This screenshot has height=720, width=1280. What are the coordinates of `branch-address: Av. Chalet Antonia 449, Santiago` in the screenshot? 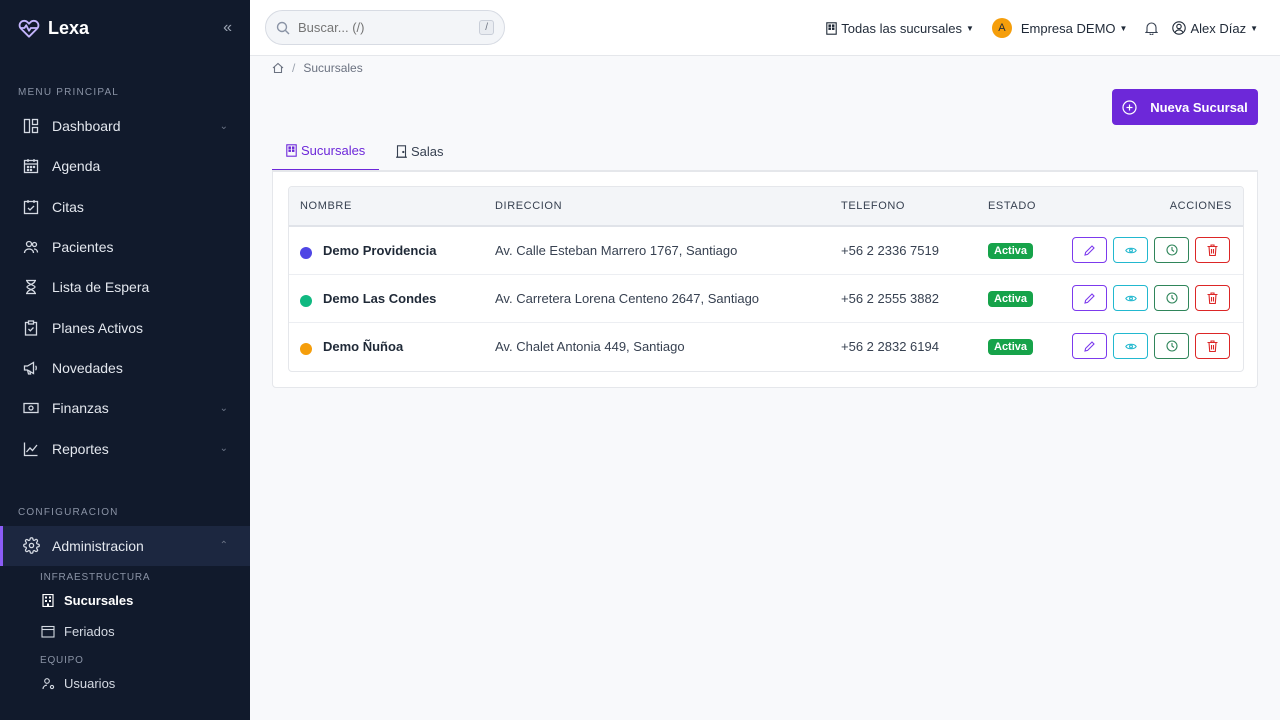 It's located at (590, 346).